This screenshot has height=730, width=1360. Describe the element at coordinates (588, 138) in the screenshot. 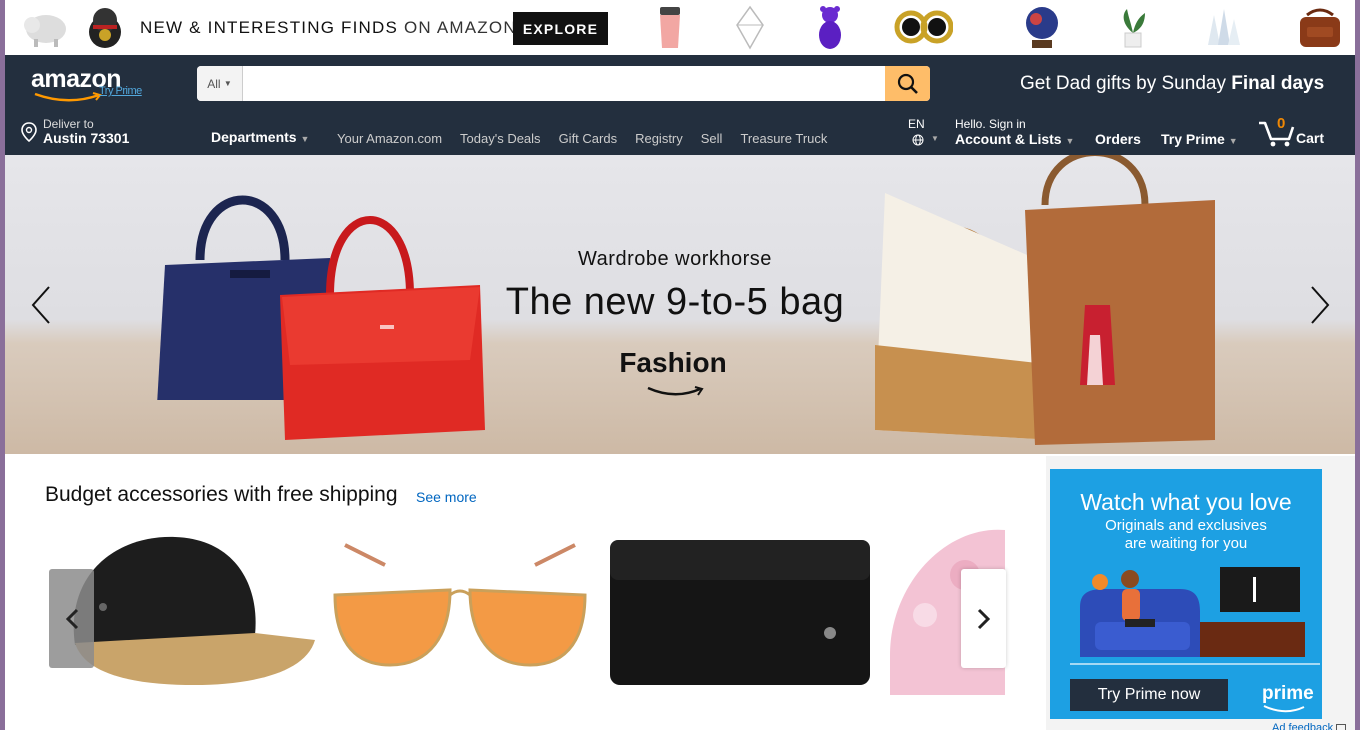

I see `nav-link-gift-cards: Gift Cards` at that location.